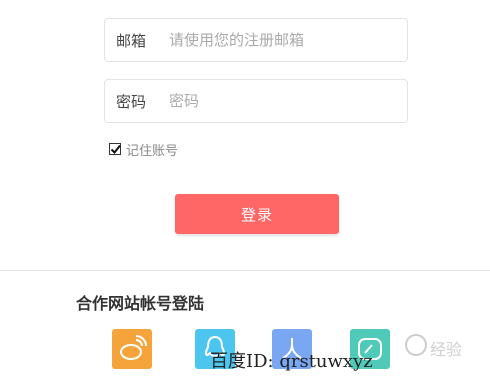 The width and height of the screenshot is (490, 380). Describe the element at coordinates (284, 101) in the screenshot. I see `password-input` at that location.